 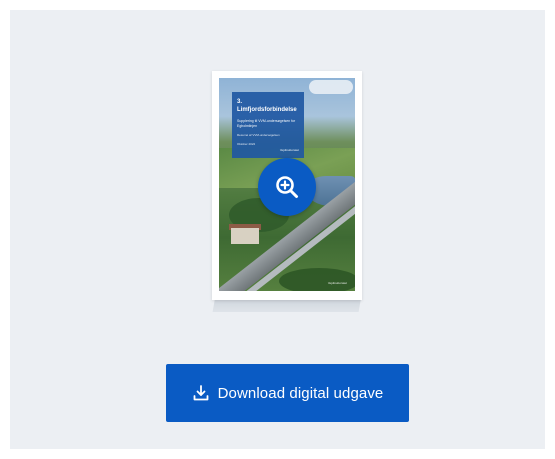 I want to click on cover-date: Oktober 2022, so click(x=246, y=144).